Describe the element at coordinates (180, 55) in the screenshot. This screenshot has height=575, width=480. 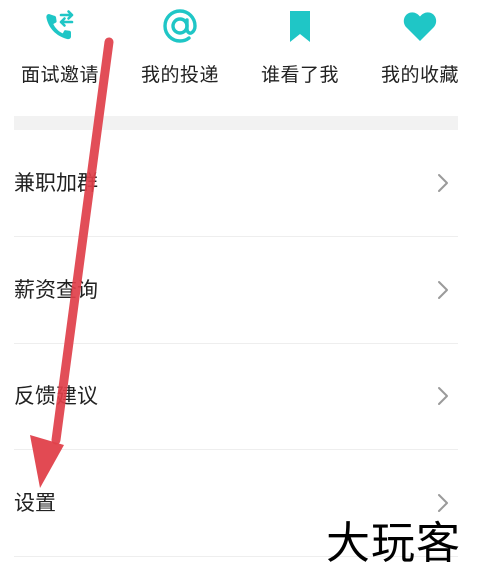
I see `shortcut-my-applications: 我的投递` at that location.